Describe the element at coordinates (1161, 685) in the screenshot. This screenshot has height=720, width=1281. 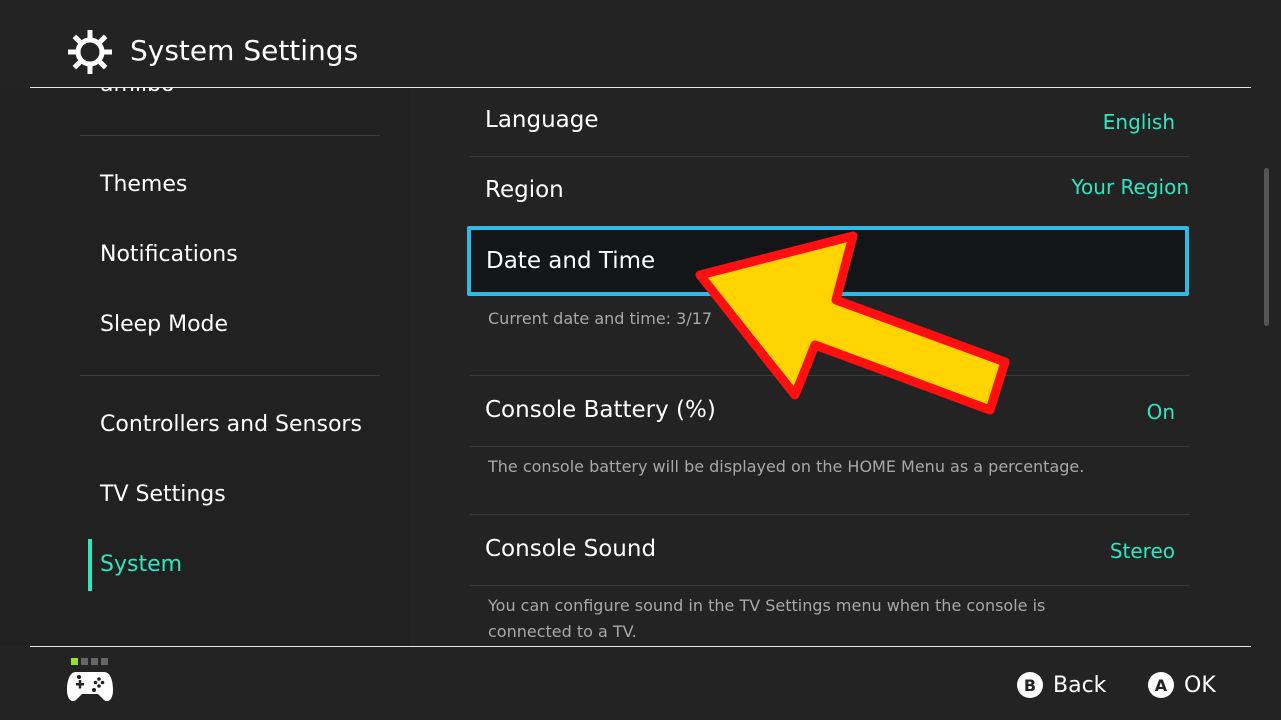
I see `a-button-icon: A` at that location.